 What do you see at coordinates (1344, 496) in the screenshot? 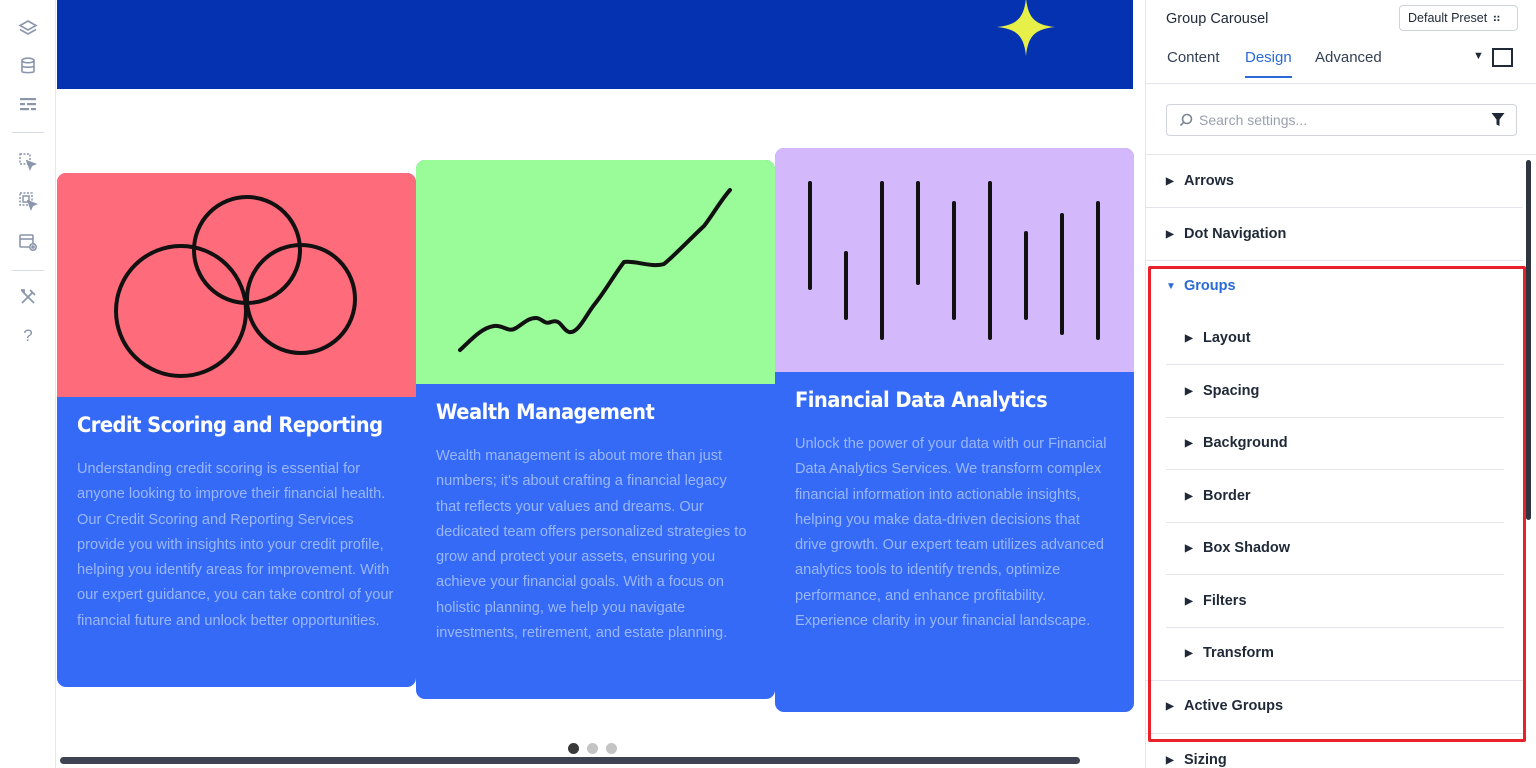
I see `subsection-border: ▶ Border` at bounding box center [1344, 496].